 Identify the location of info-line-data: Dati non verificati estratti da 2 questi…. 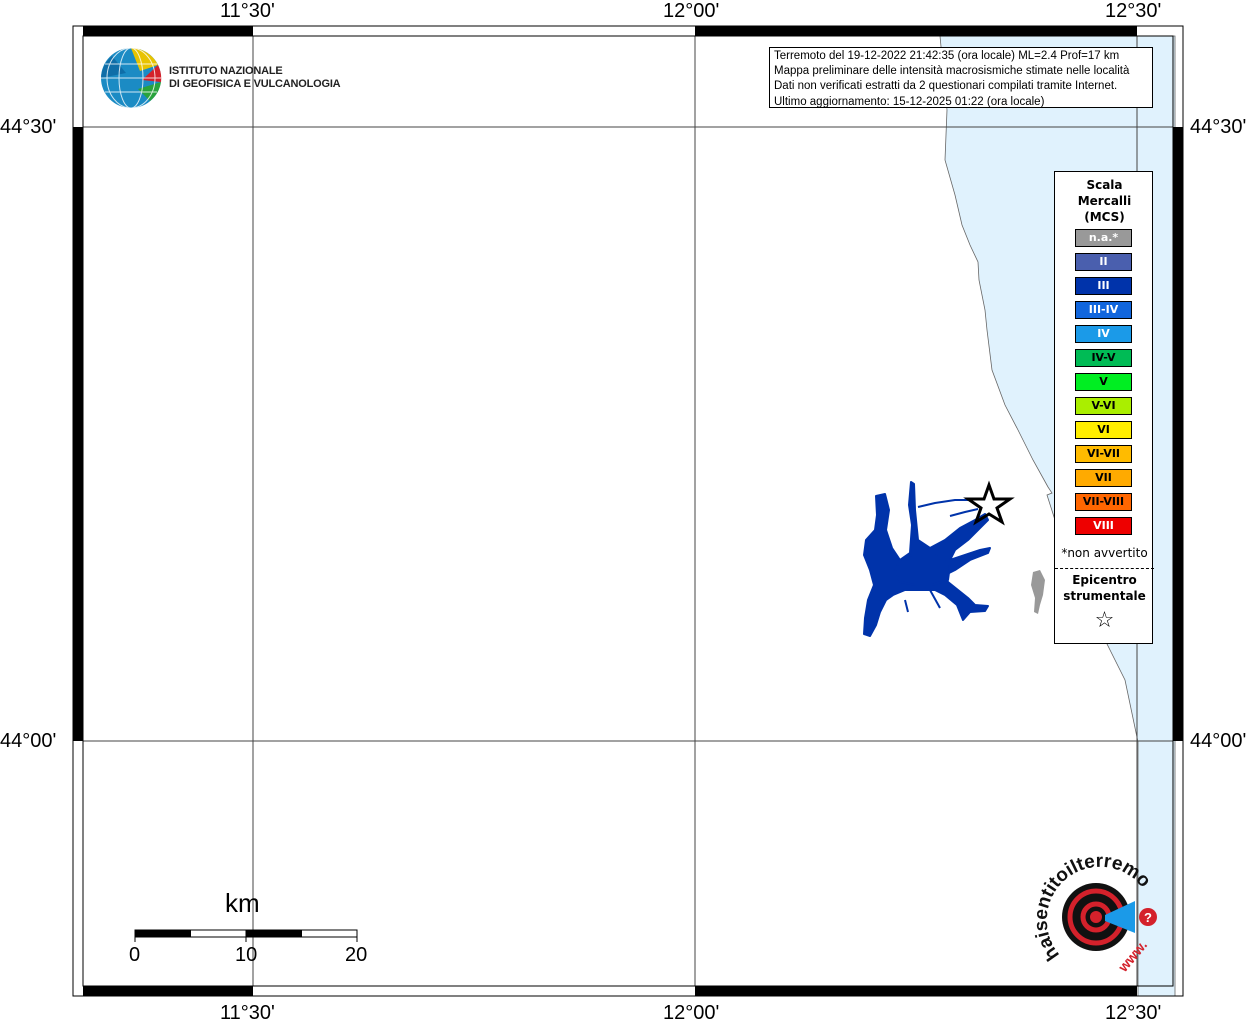
(946, 86).